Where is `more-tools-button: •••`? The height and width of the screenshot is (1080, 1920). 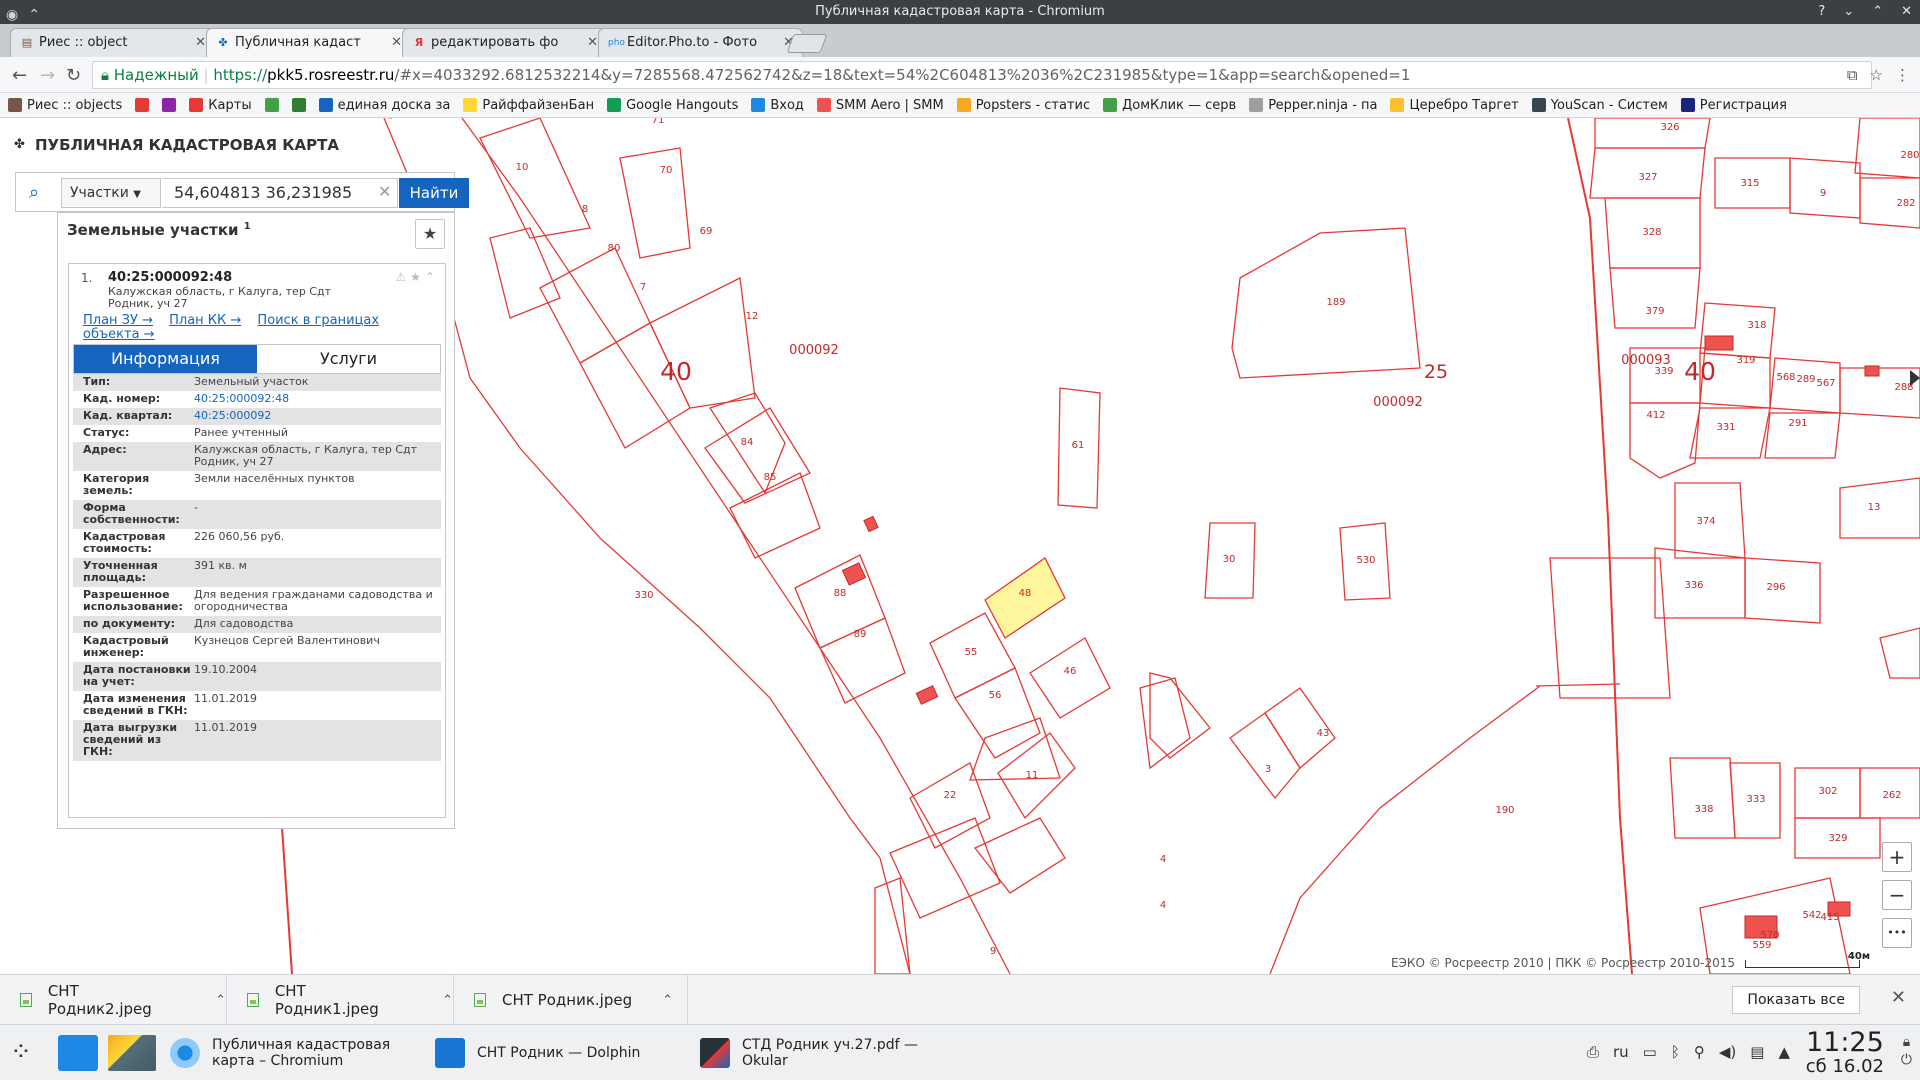 more-tools-button: ••• is located at coordinates (1897, 933).